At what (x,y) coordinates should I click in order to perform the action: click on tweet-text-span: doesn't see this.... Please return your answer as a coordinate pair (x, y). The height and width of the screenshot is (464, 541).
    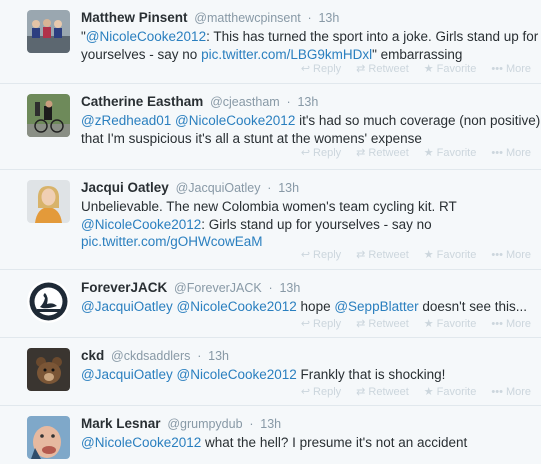
    Looking at the image, I should click on (472, 306).